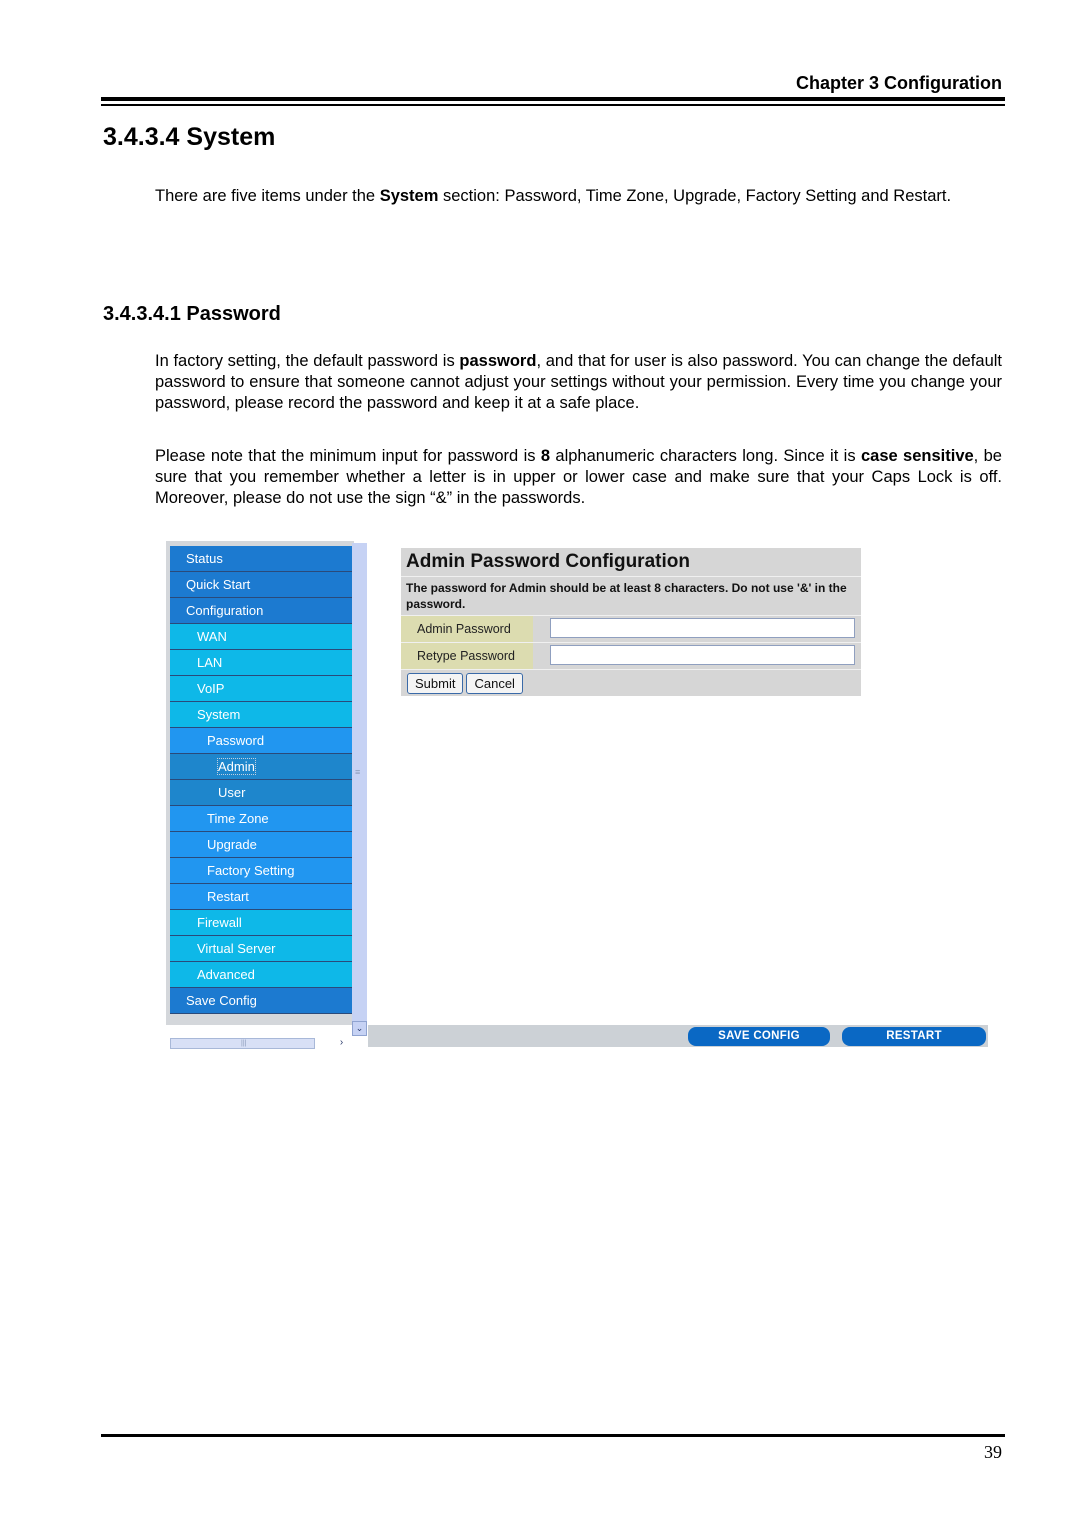 The width and height of the screenshot is (1080, 1528). I want to click on nav-item-label: Save Config, so click(221, 1000).